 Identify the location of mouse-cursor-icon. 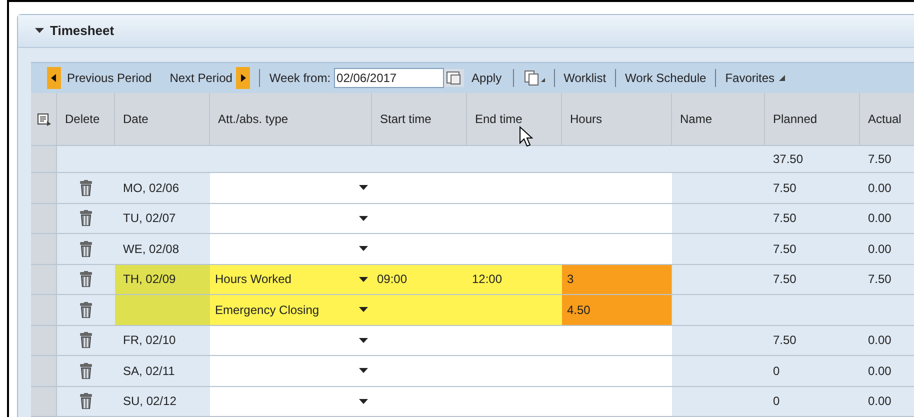
(526, 137).